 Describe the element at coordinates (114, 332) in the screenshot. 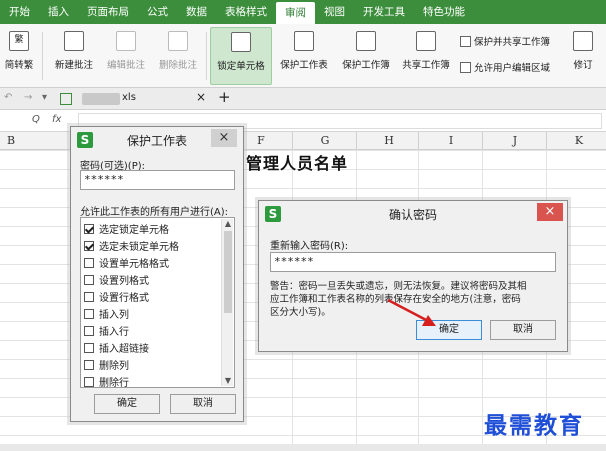

I see `perm-label: 插入行` at that location.